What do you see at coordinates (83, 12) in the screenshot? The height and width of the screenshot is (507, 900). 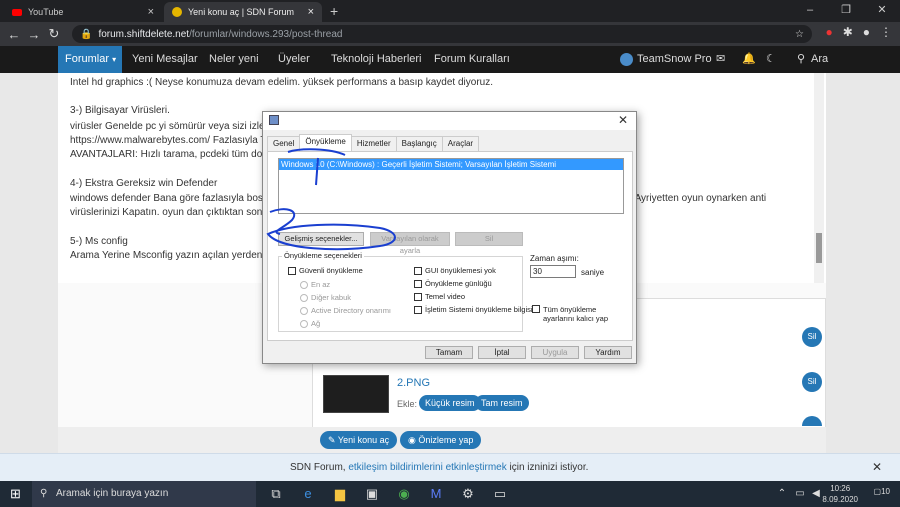 I see `tab-youtube: YouTube ×` at bounding box center [83, 12].